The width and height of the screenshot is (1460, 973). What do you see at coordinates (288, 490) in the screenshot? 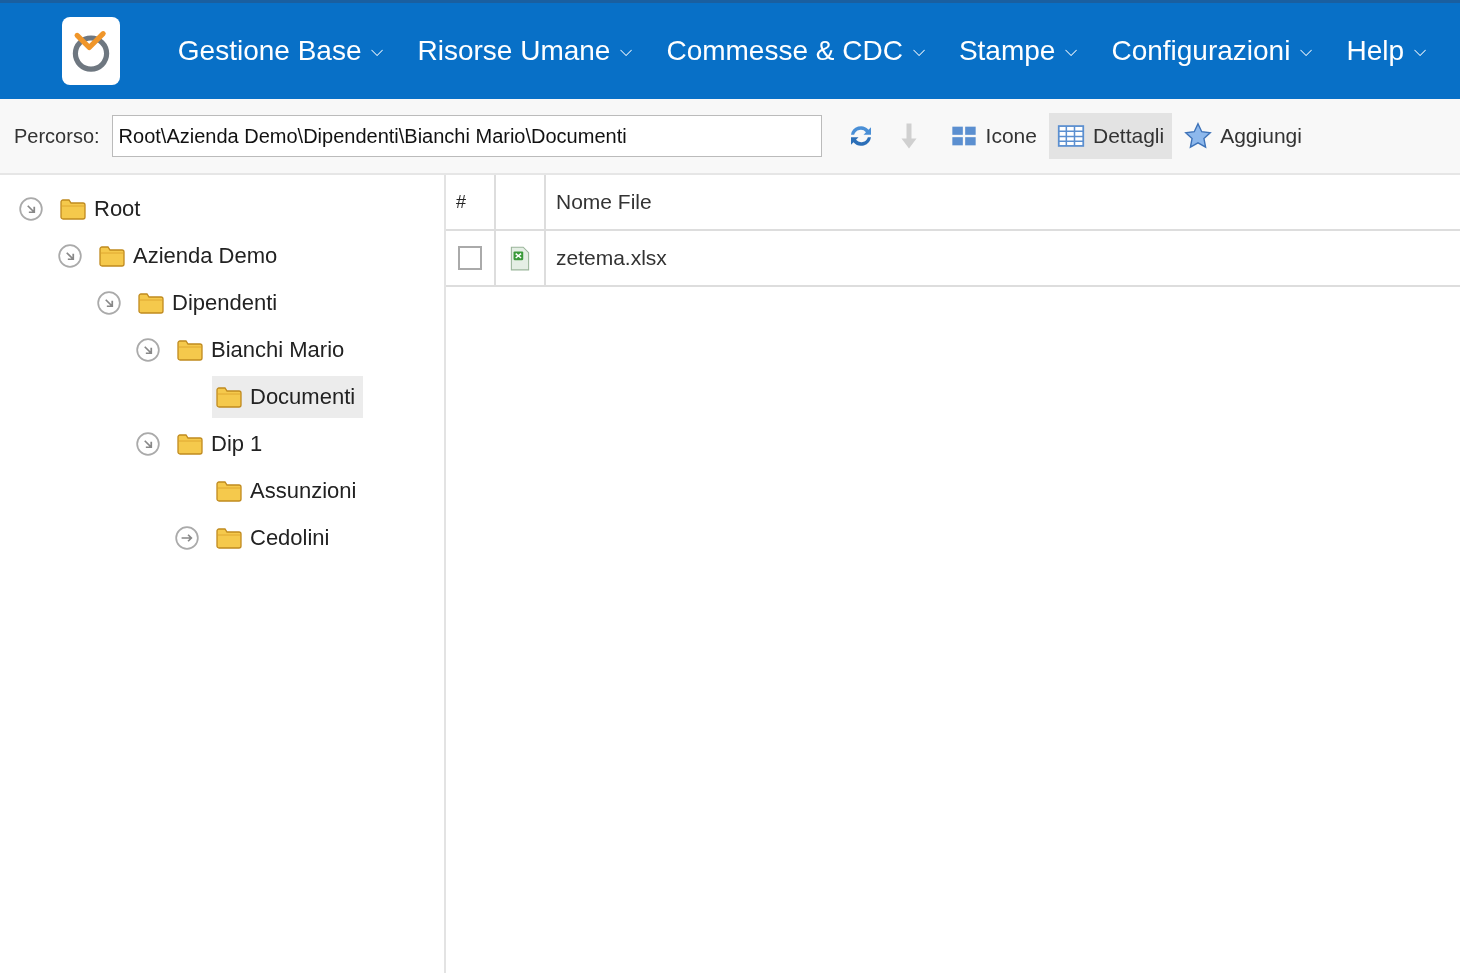
I see `tree-item: Assunzioni` at bounding box center [288, 490].